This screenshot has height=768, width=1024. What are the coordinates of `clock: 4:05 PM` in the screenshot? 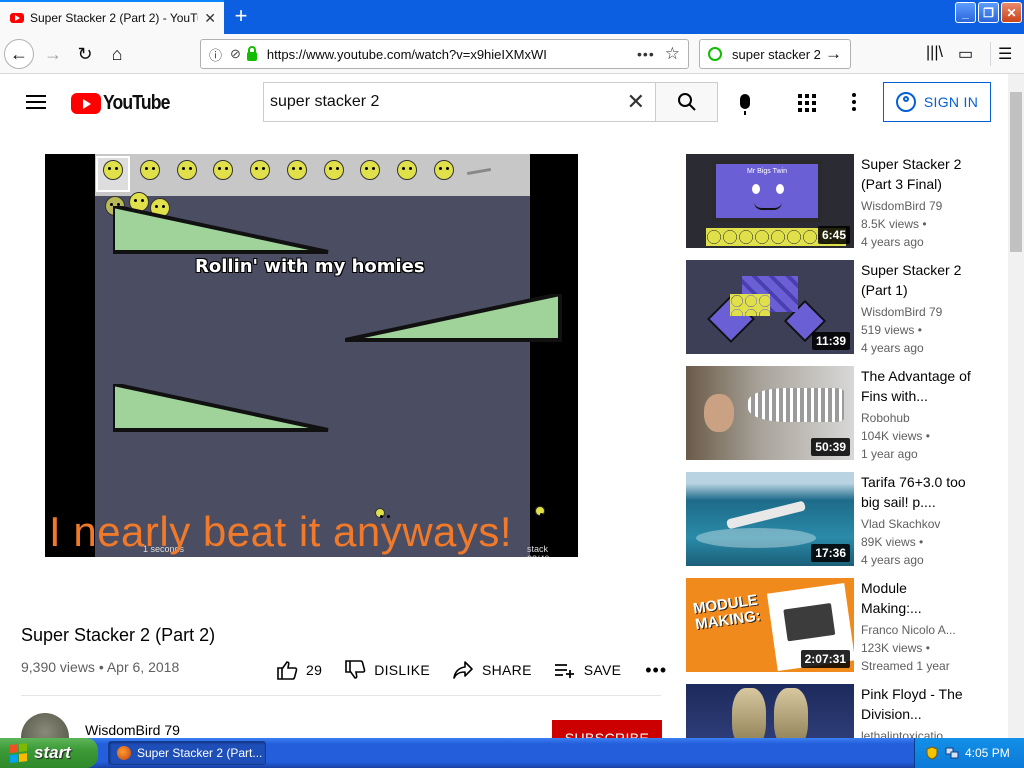 It's located at (987, 753).